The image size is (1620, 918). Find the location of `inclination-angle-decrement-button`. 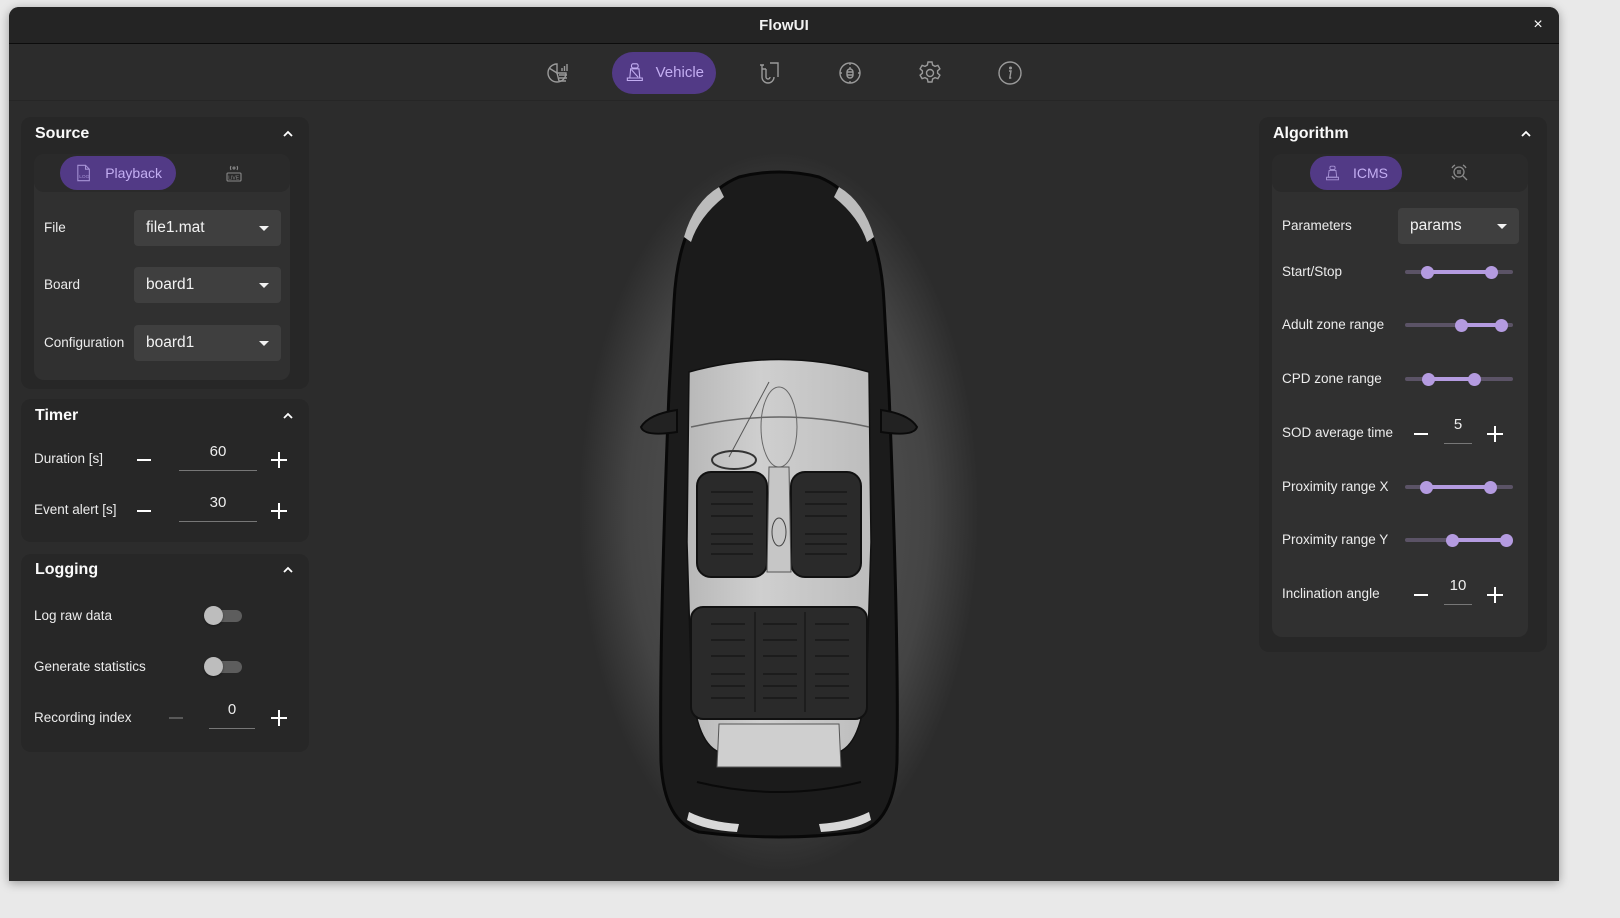

inclination-angle-decrement-button is located at coordinates (1421, 595).